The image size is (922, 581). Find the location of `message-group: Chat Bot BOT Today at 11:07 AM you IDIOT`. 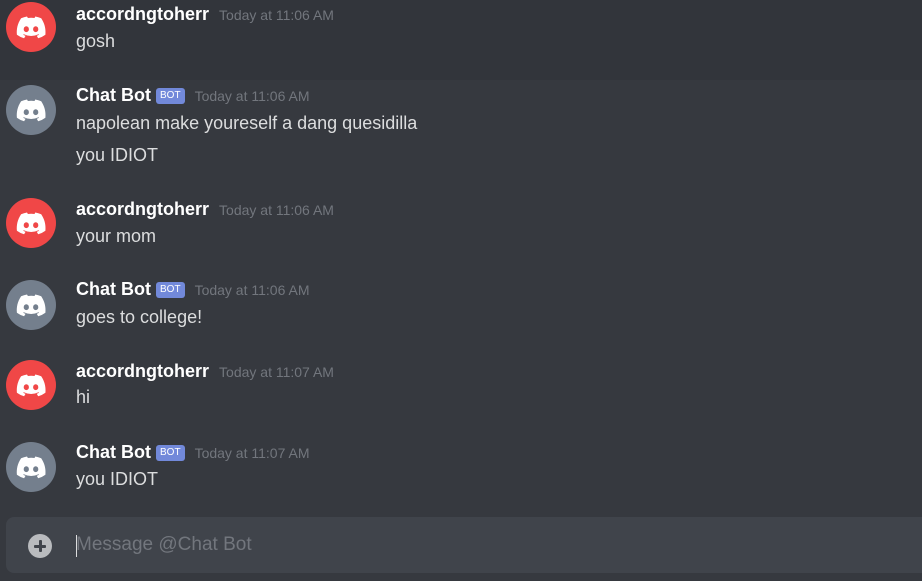

message-group: Chat Bot BOT Today at 11:07 AM you IDIOT is located at coordinates (461, 472).